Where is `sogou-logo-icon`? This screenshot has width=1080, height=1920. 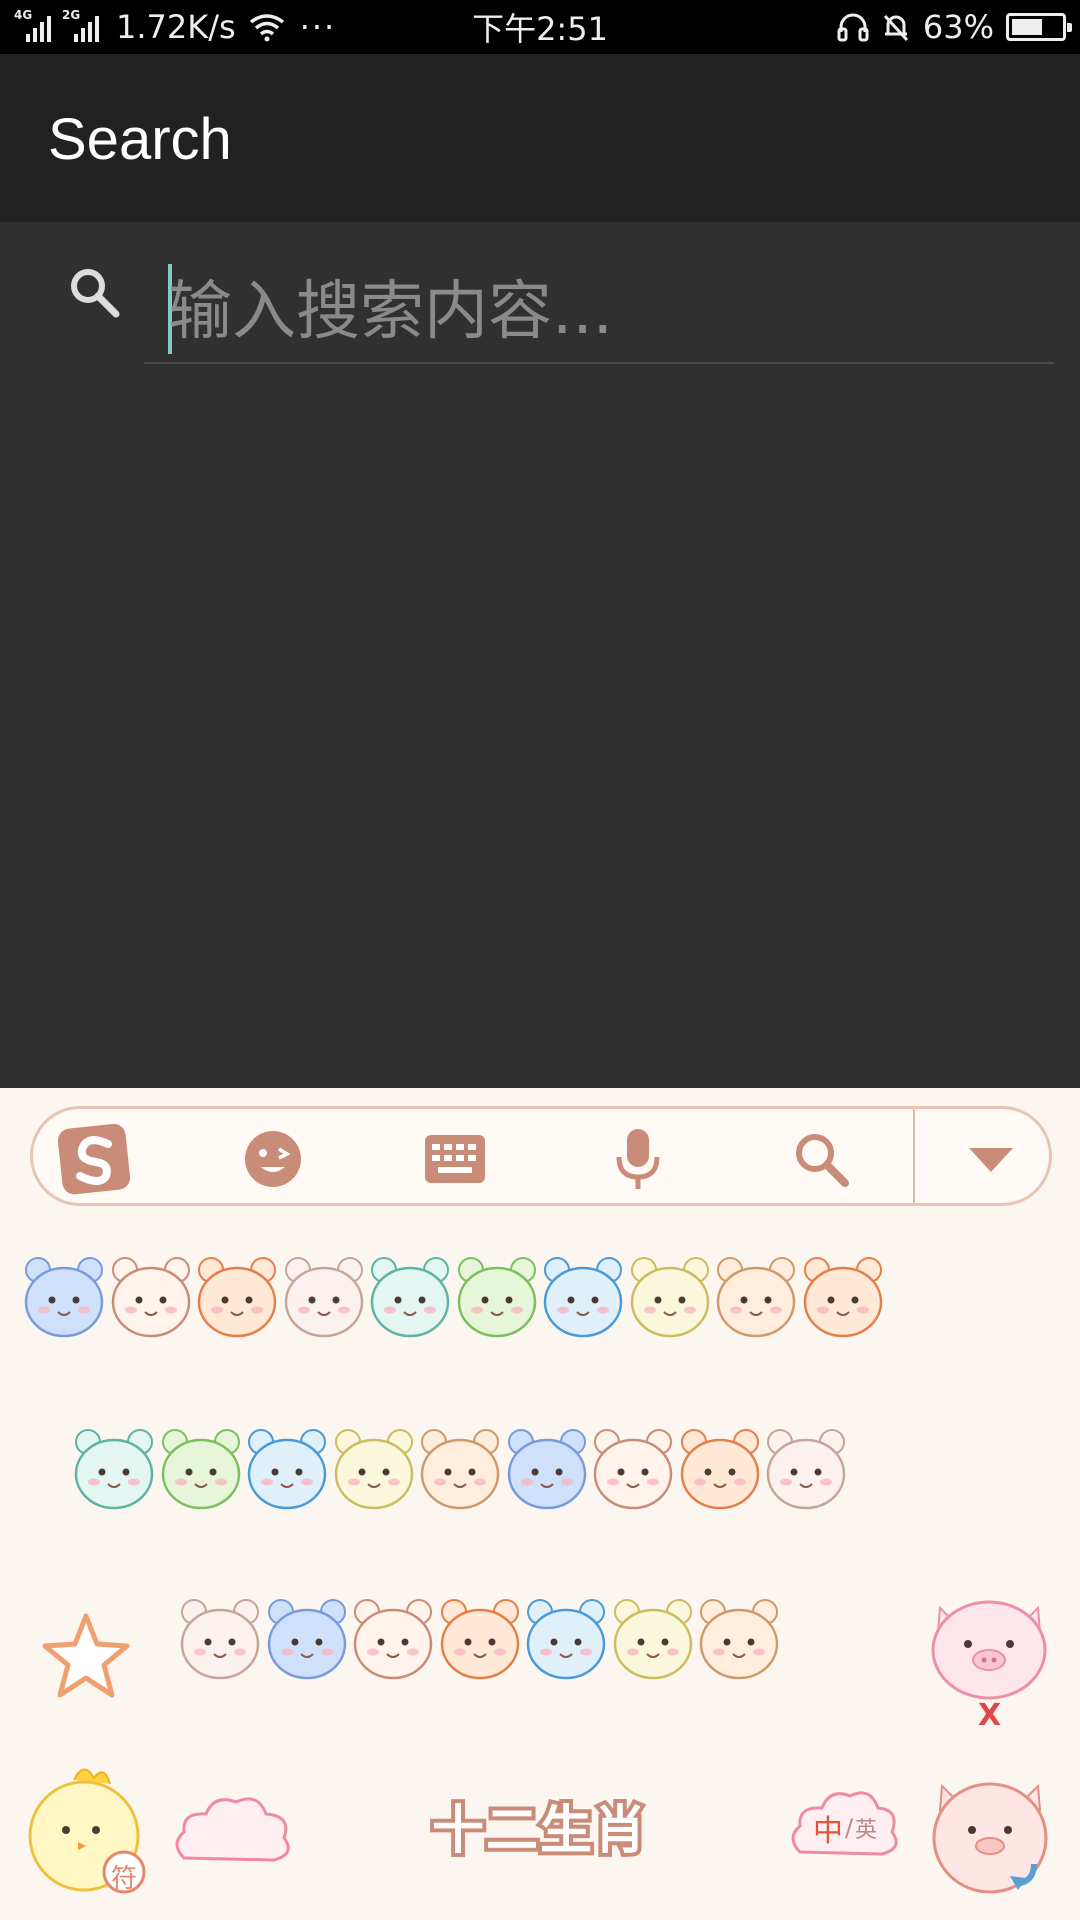 sogou-logo-icon is located at coordinates (95, 1159).